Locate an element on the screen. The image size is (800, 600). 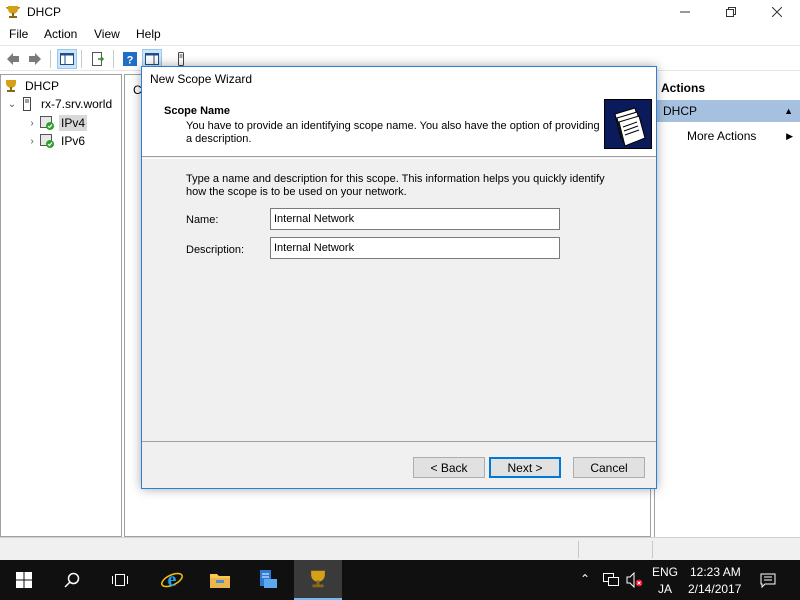
close-icon is located at coordinates (777, 12).